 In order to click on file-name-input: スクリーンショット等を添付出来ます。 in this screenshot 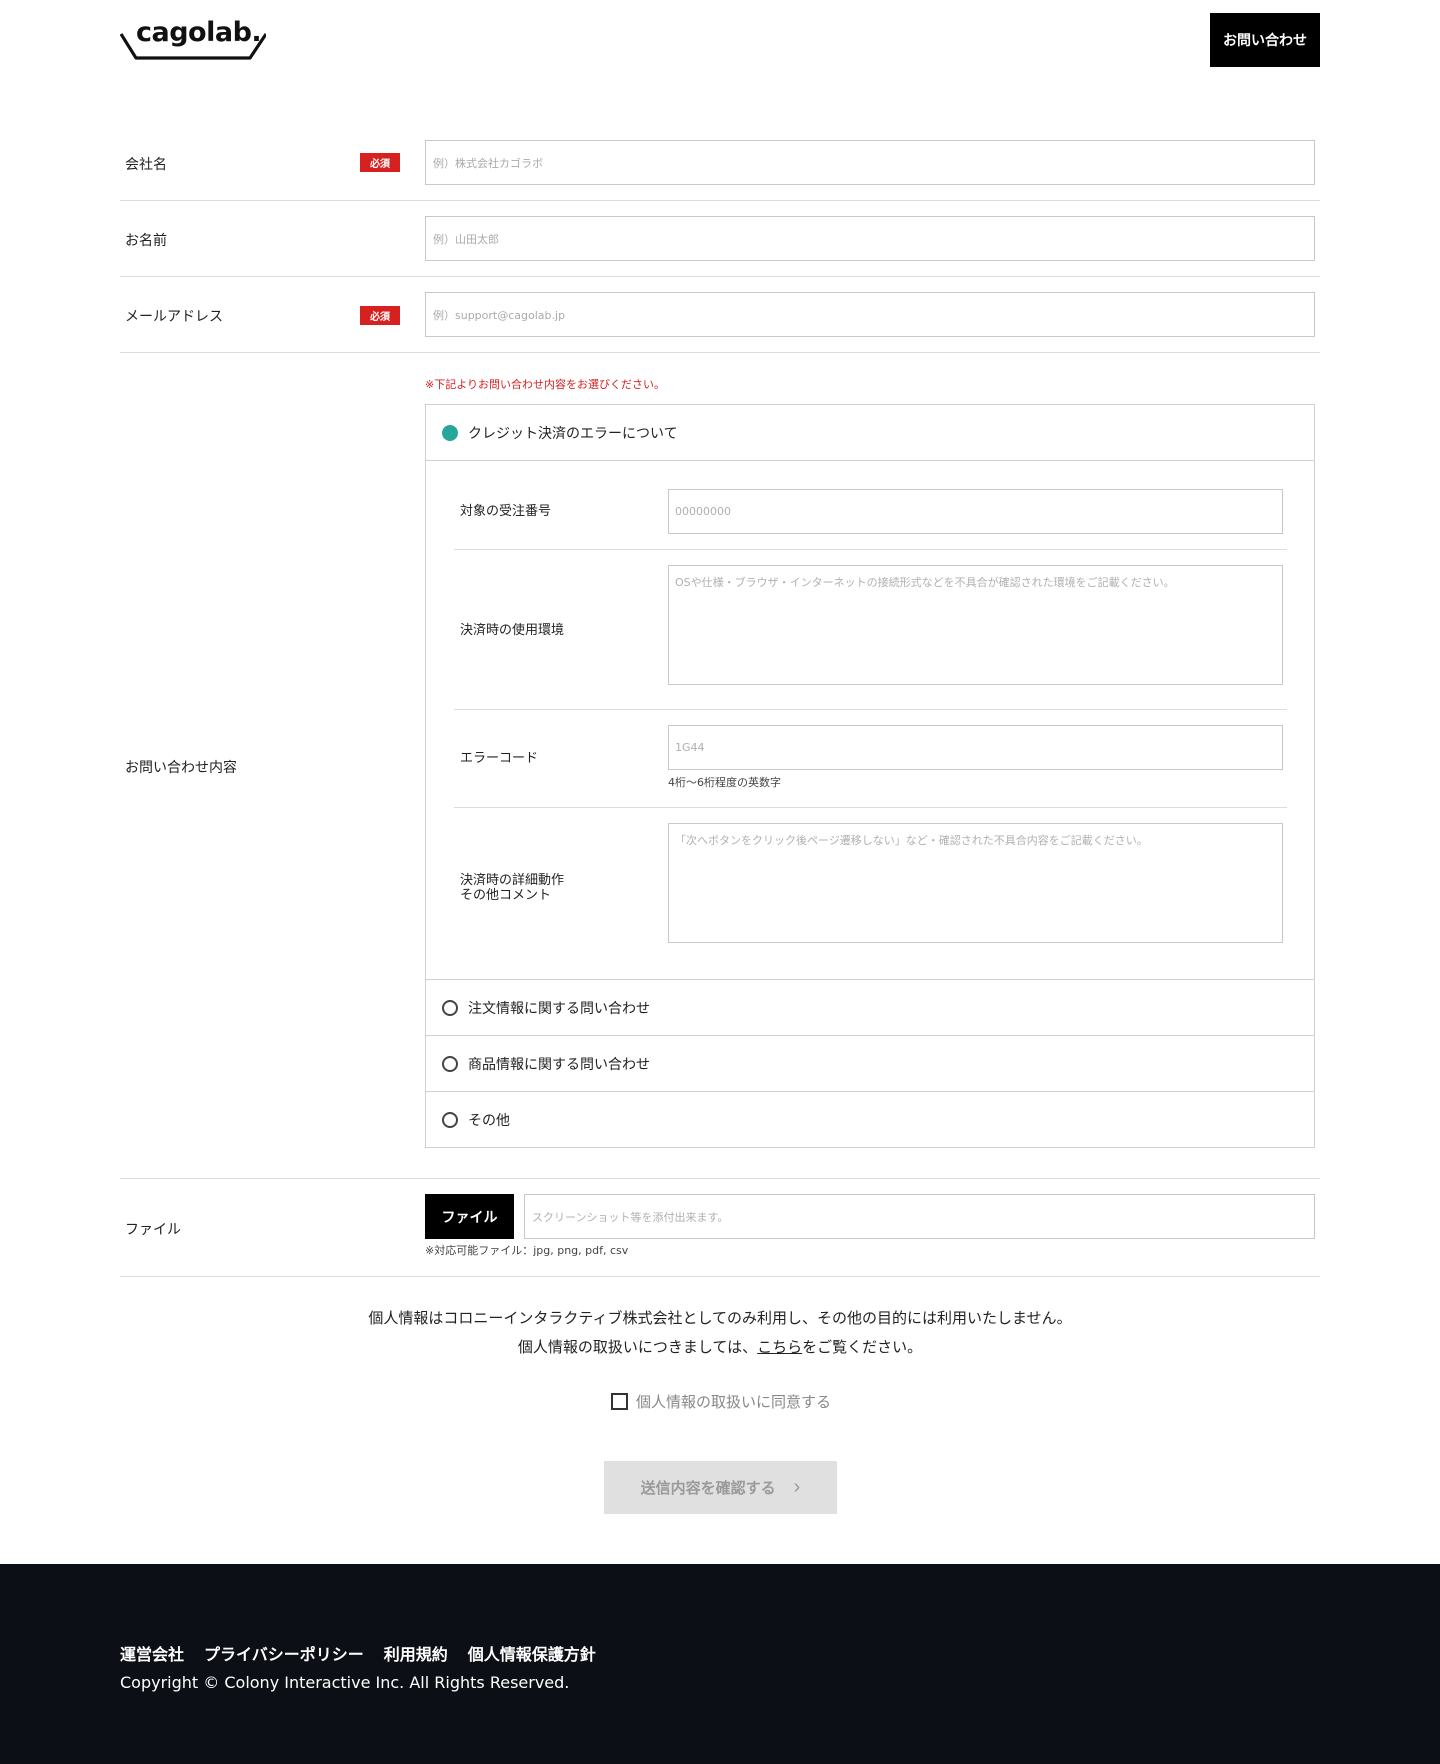, I will do `click(919, 1216)`.